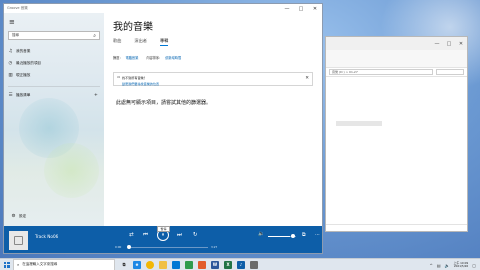 Image resolution: width=480 pixels, height=270 pixels. What do you see at coordinates (254, 264) in the screenshot?
I see `other-app-icon` at bounding box center [254, 264].